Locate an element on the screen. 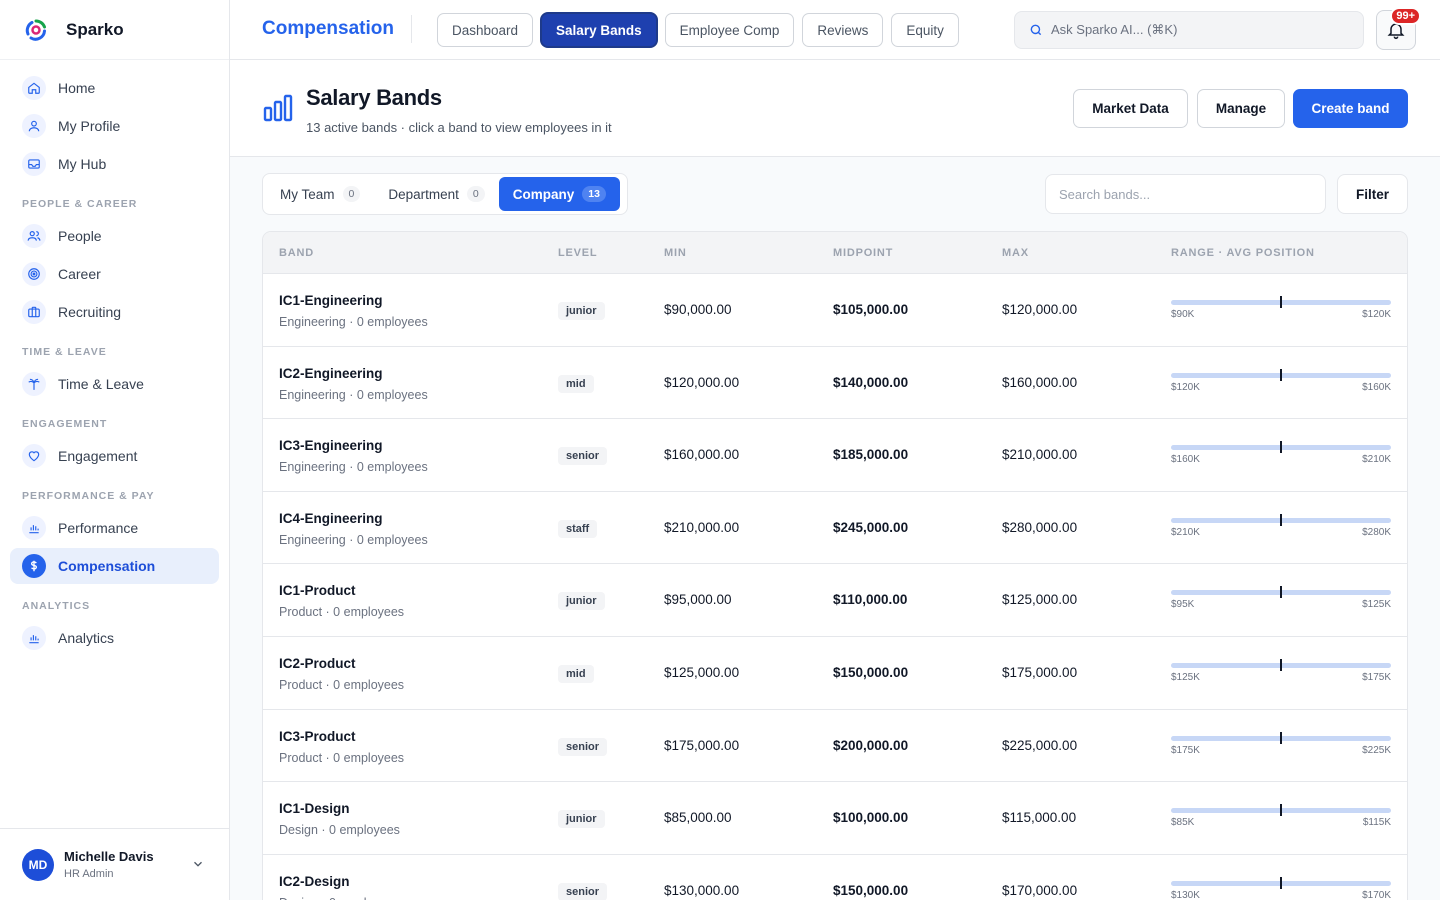  inbox-icon is located at coordinates (34, 164).